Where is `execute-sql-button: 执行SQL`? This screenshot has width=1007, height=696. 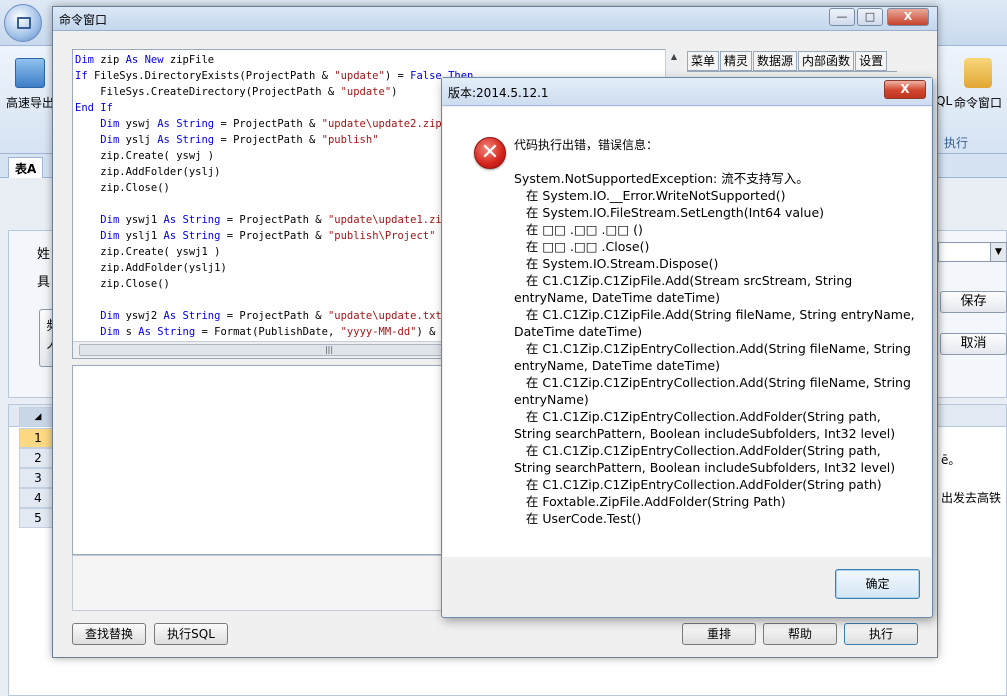 execute-sql-button: 执行SQL is located at coordinates (191, 634).